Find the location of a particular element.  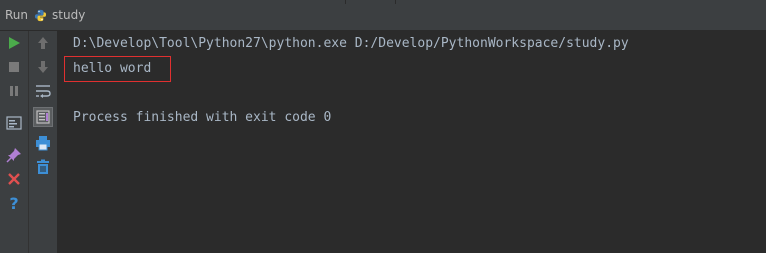

soft-wrap-icon is located at coordinates (43, 91).